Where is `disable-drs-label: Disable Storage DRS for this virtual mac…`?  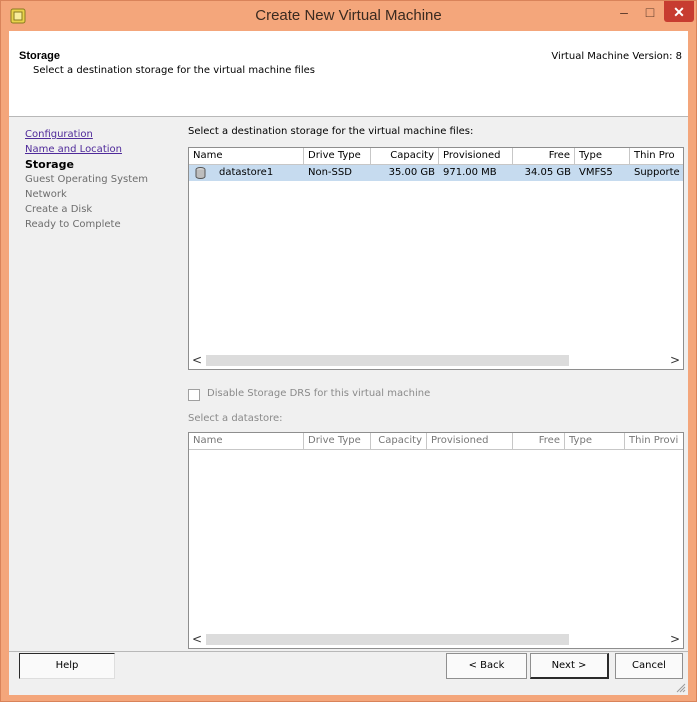 disable-drs-label: Disable Storage DRS for this virtual mac… is located at coordinates (319, 393).